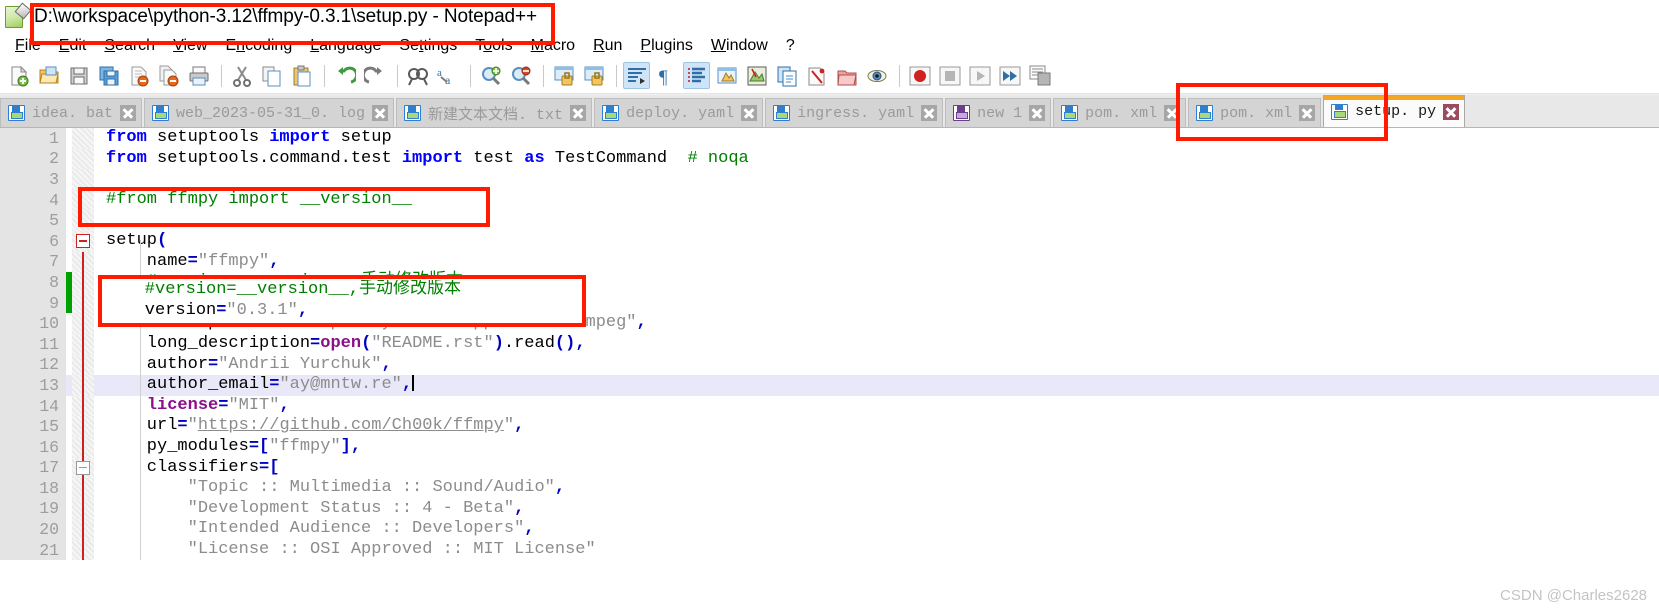 The image size is (1659, 610). Describe the element at coordinates (979, 75) in the screenshot. I see `play-macro-icon` at that location.